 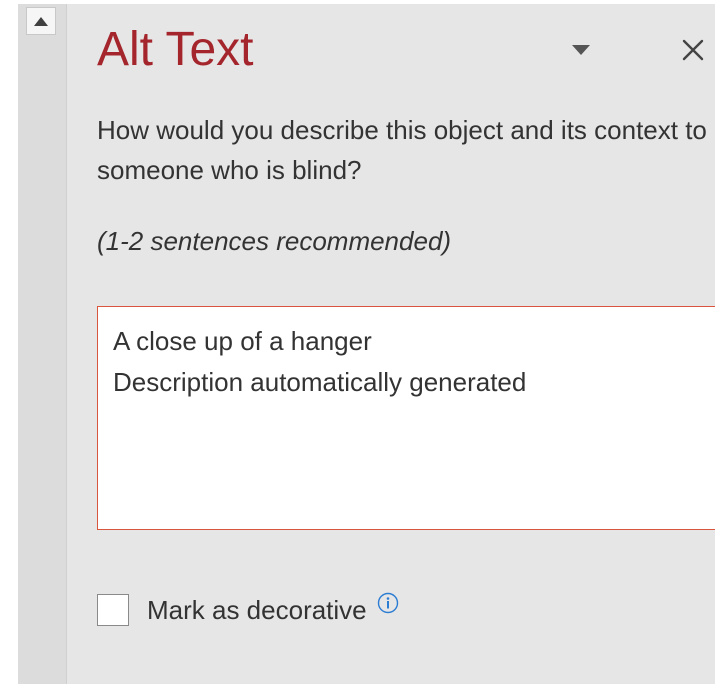 What do you see at coordinates (320, 382) in the screenshot?
I see `alt-text-line: Description automatically generated` at bounding box center [320, 382].